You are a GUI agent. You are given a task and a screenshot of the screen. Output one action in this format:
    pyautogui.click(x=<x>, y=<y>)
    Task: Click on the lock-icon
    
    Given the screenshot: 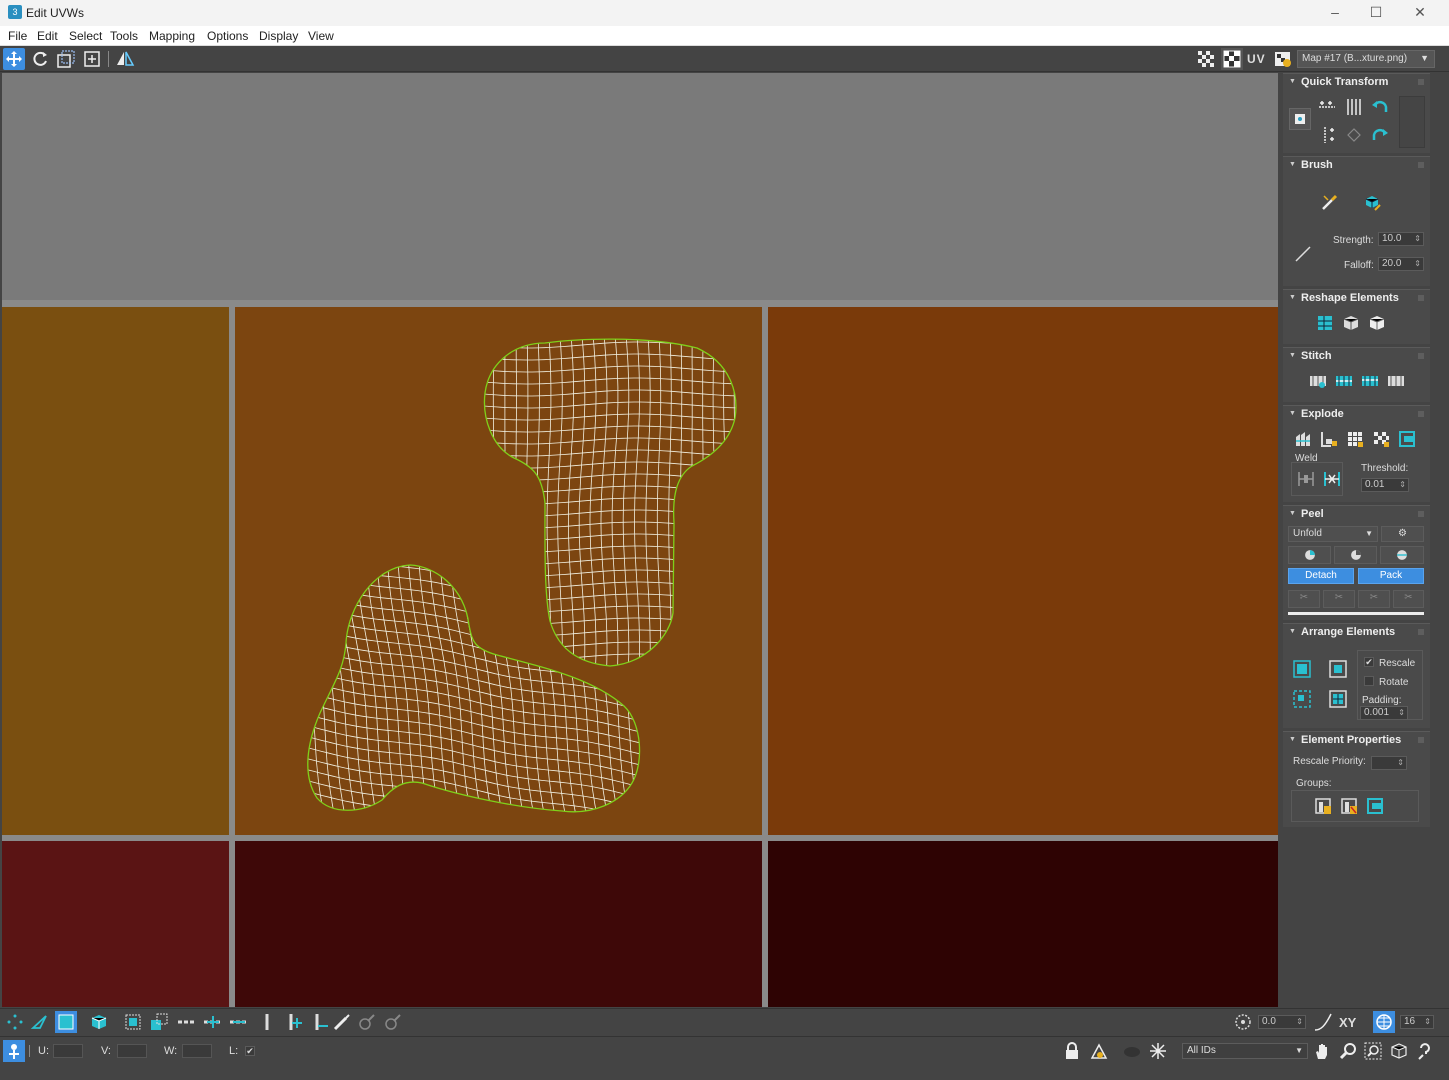 What is the action you would take?
    pyautogui.click(x=1072, y=1051)
    